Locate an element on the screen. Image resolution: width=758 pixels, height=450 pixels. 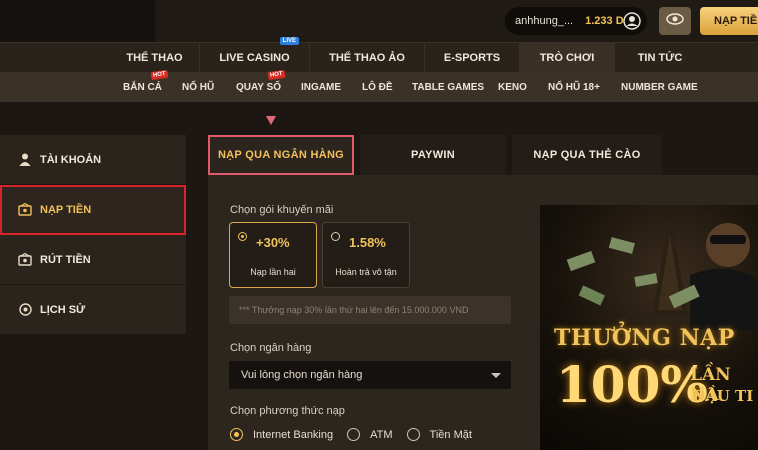
method-atm: ATM is located at coordinates (370, 434).